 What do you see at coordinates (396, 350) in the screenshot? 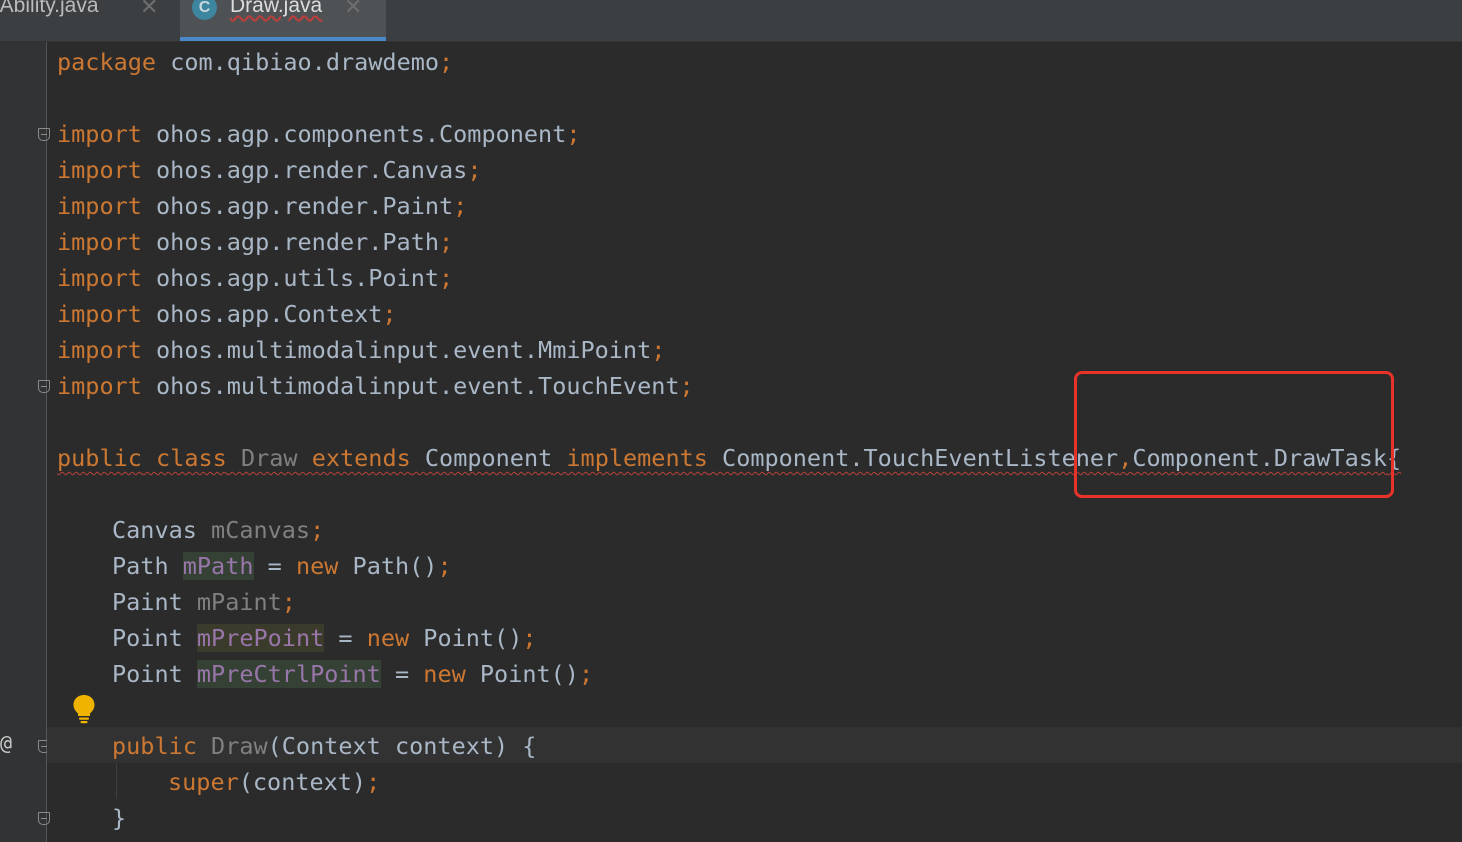
I see `import-path: ohos.multimodalinput.event.MmiPoint` at bounding box center [396, 350].